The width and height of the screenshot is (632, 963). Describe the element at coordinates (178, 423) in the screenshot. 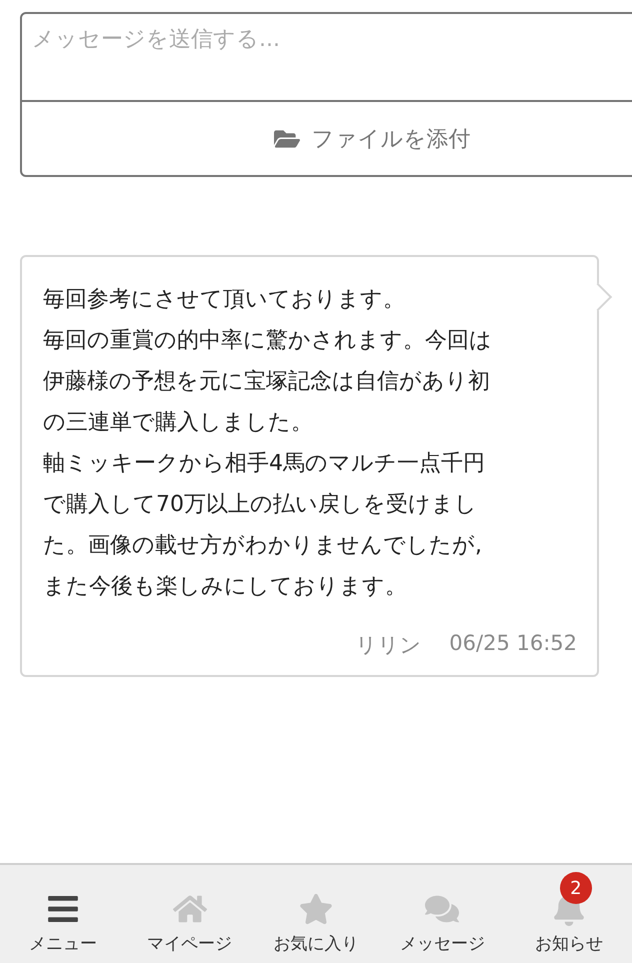

I see `message-line: の三連単で購入しました。` at that location.